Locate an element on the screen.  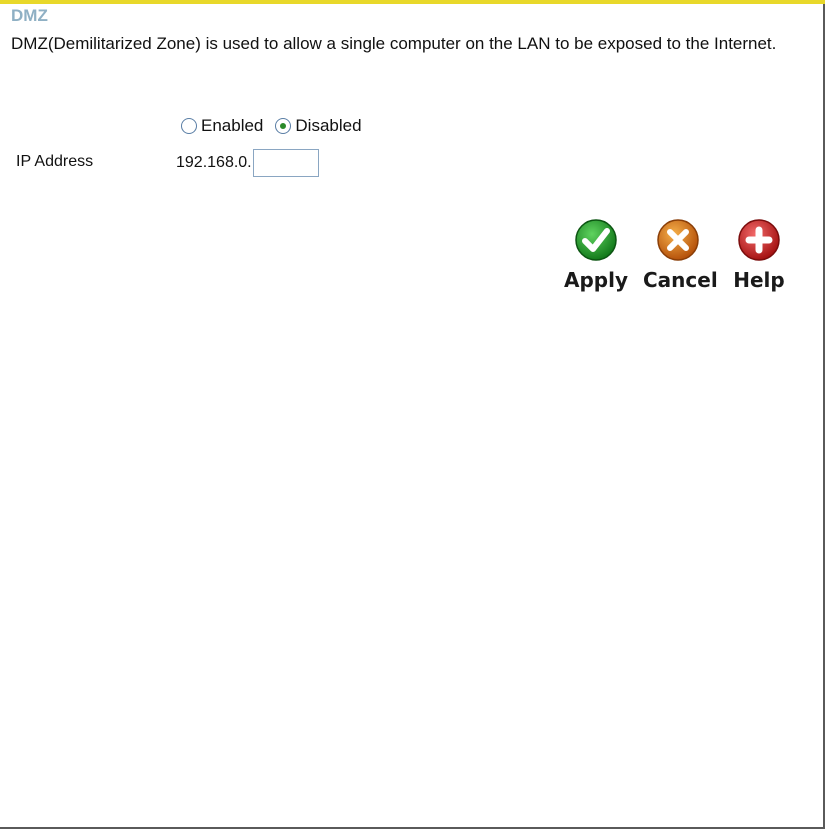
help-label: Help is located at coordinates (759, 280).